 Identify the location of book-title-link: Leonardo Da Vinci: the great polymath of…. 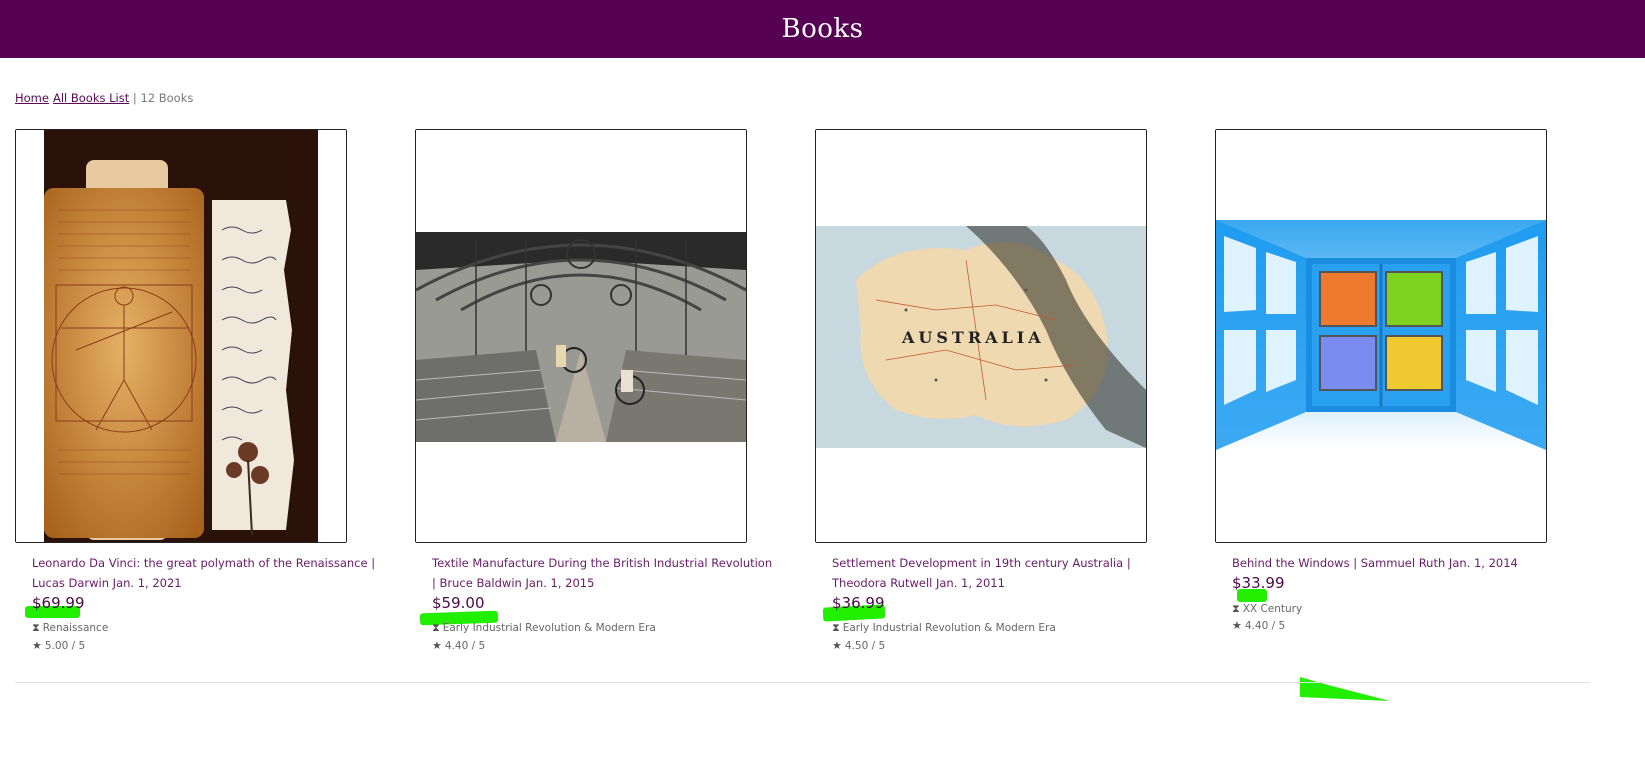
(207, 573).